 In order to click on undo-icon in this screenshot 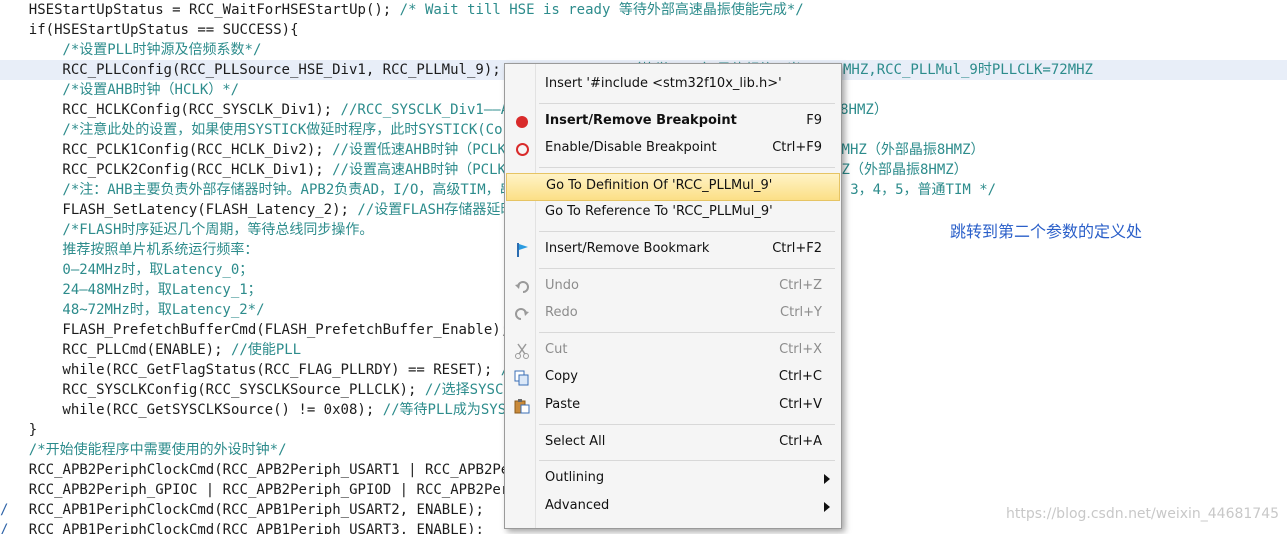, I will do `click(522, 287)`.